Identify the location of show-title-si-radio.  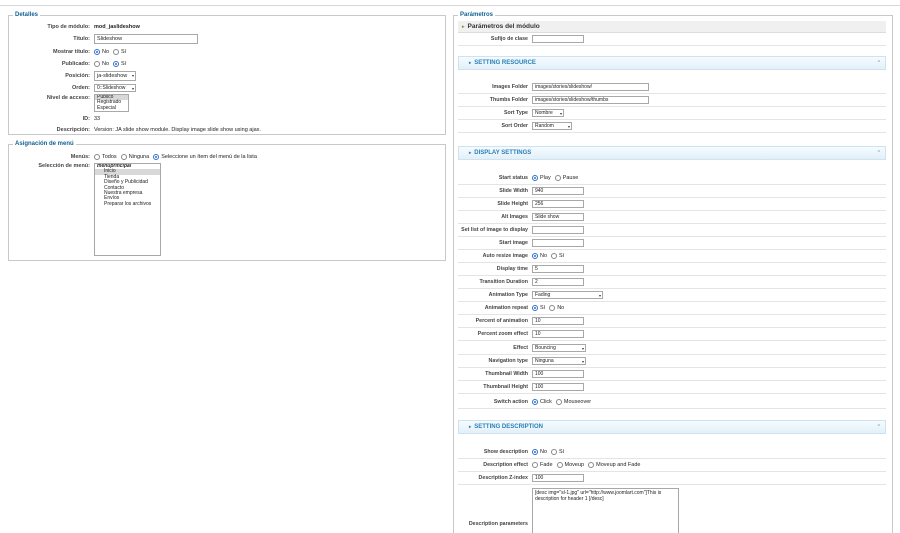
(116, 51).